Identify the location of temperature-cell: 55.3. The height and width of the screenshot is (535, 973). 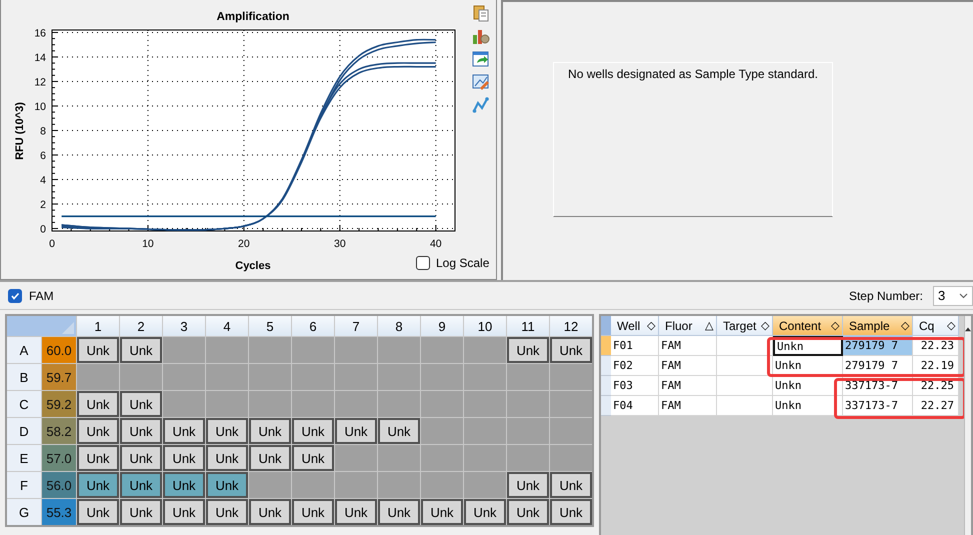
(59, 512).